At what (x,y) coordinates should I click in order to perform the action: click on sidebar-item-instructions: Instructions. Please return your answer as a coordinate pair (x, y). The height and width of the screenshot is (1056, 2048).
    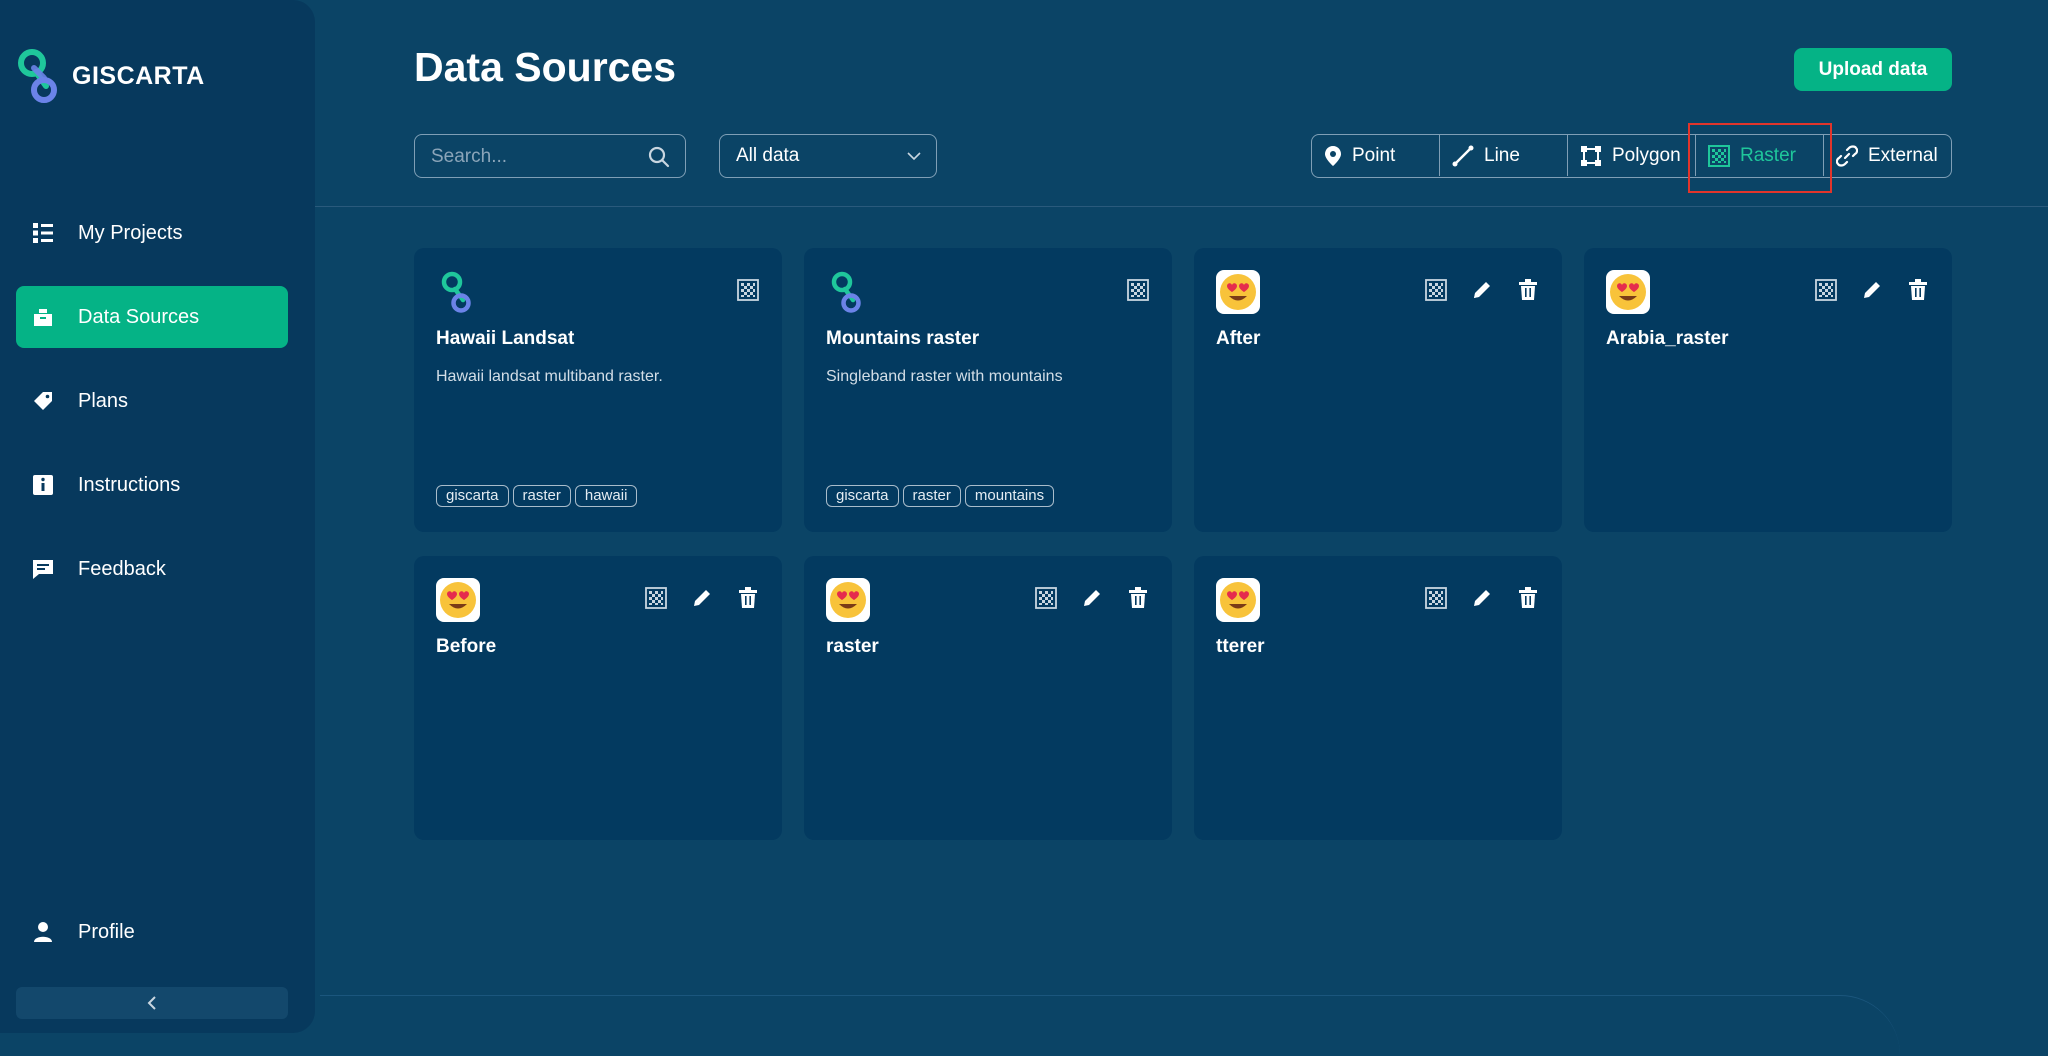
    Looking at the image, I should click on (152, 485).